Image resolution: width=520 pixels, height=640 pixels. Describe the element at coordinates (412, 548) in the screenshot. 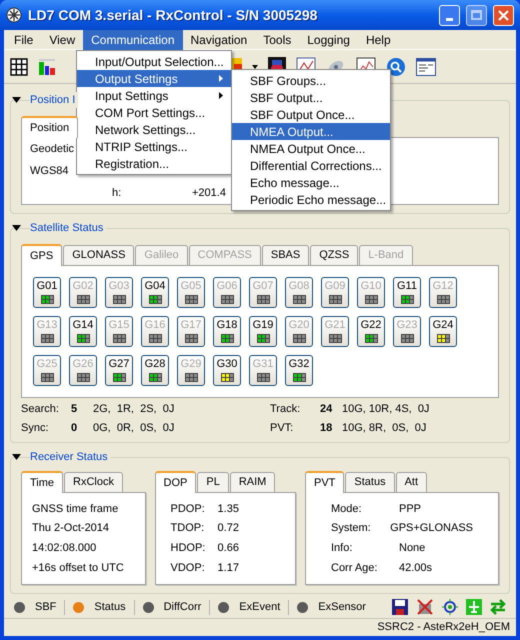

I see `pvt-value: None` at that location.